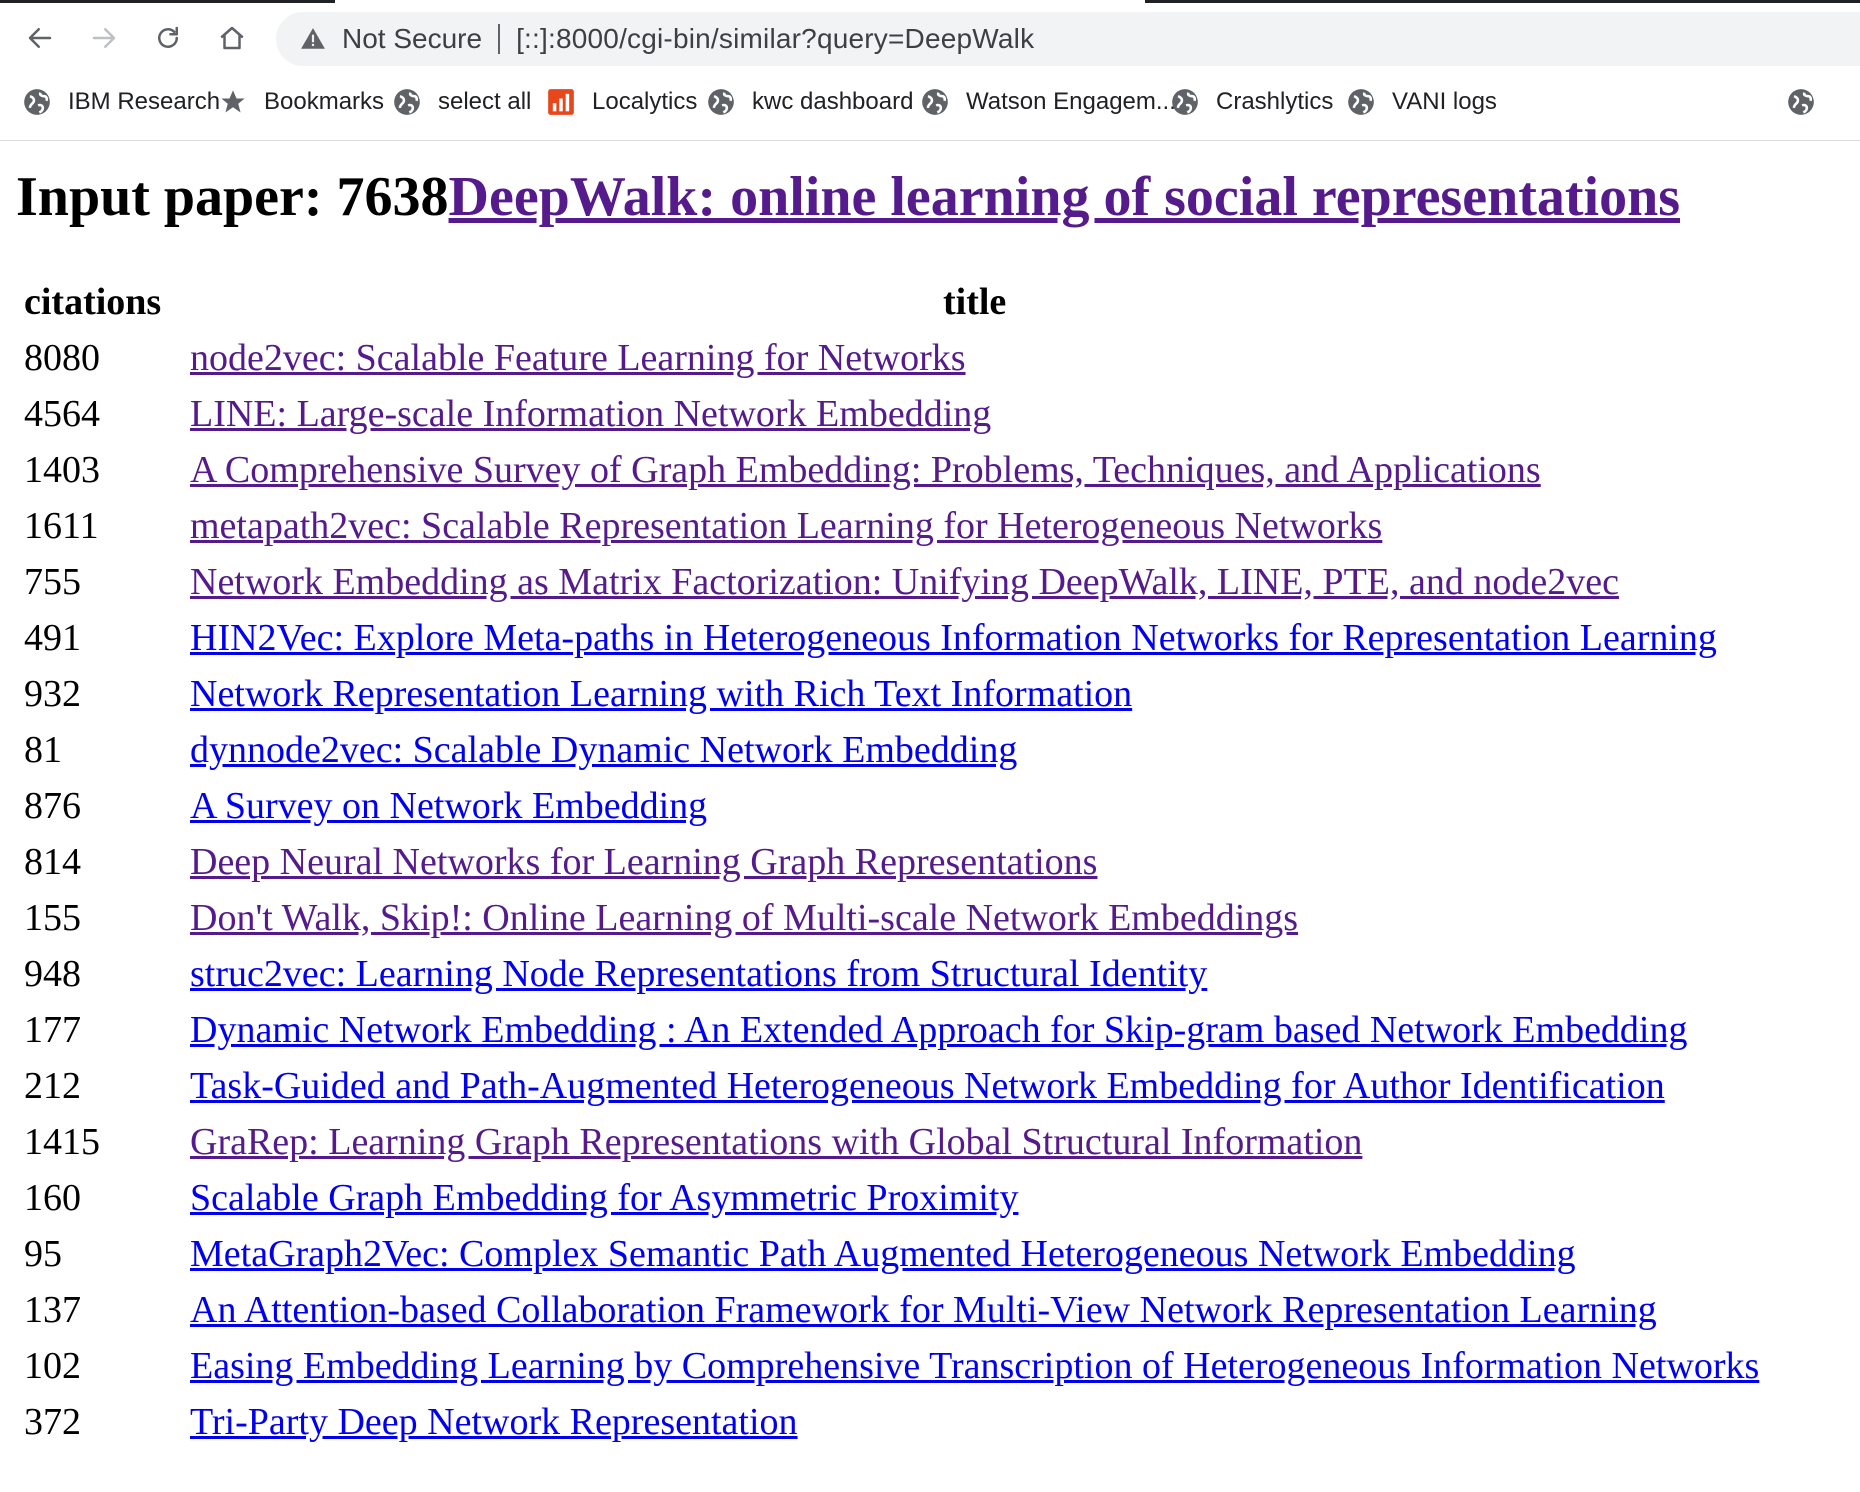 This screenshot has width=1860, height=1492. I want to click on title-column-header: title, so click(974, 302).